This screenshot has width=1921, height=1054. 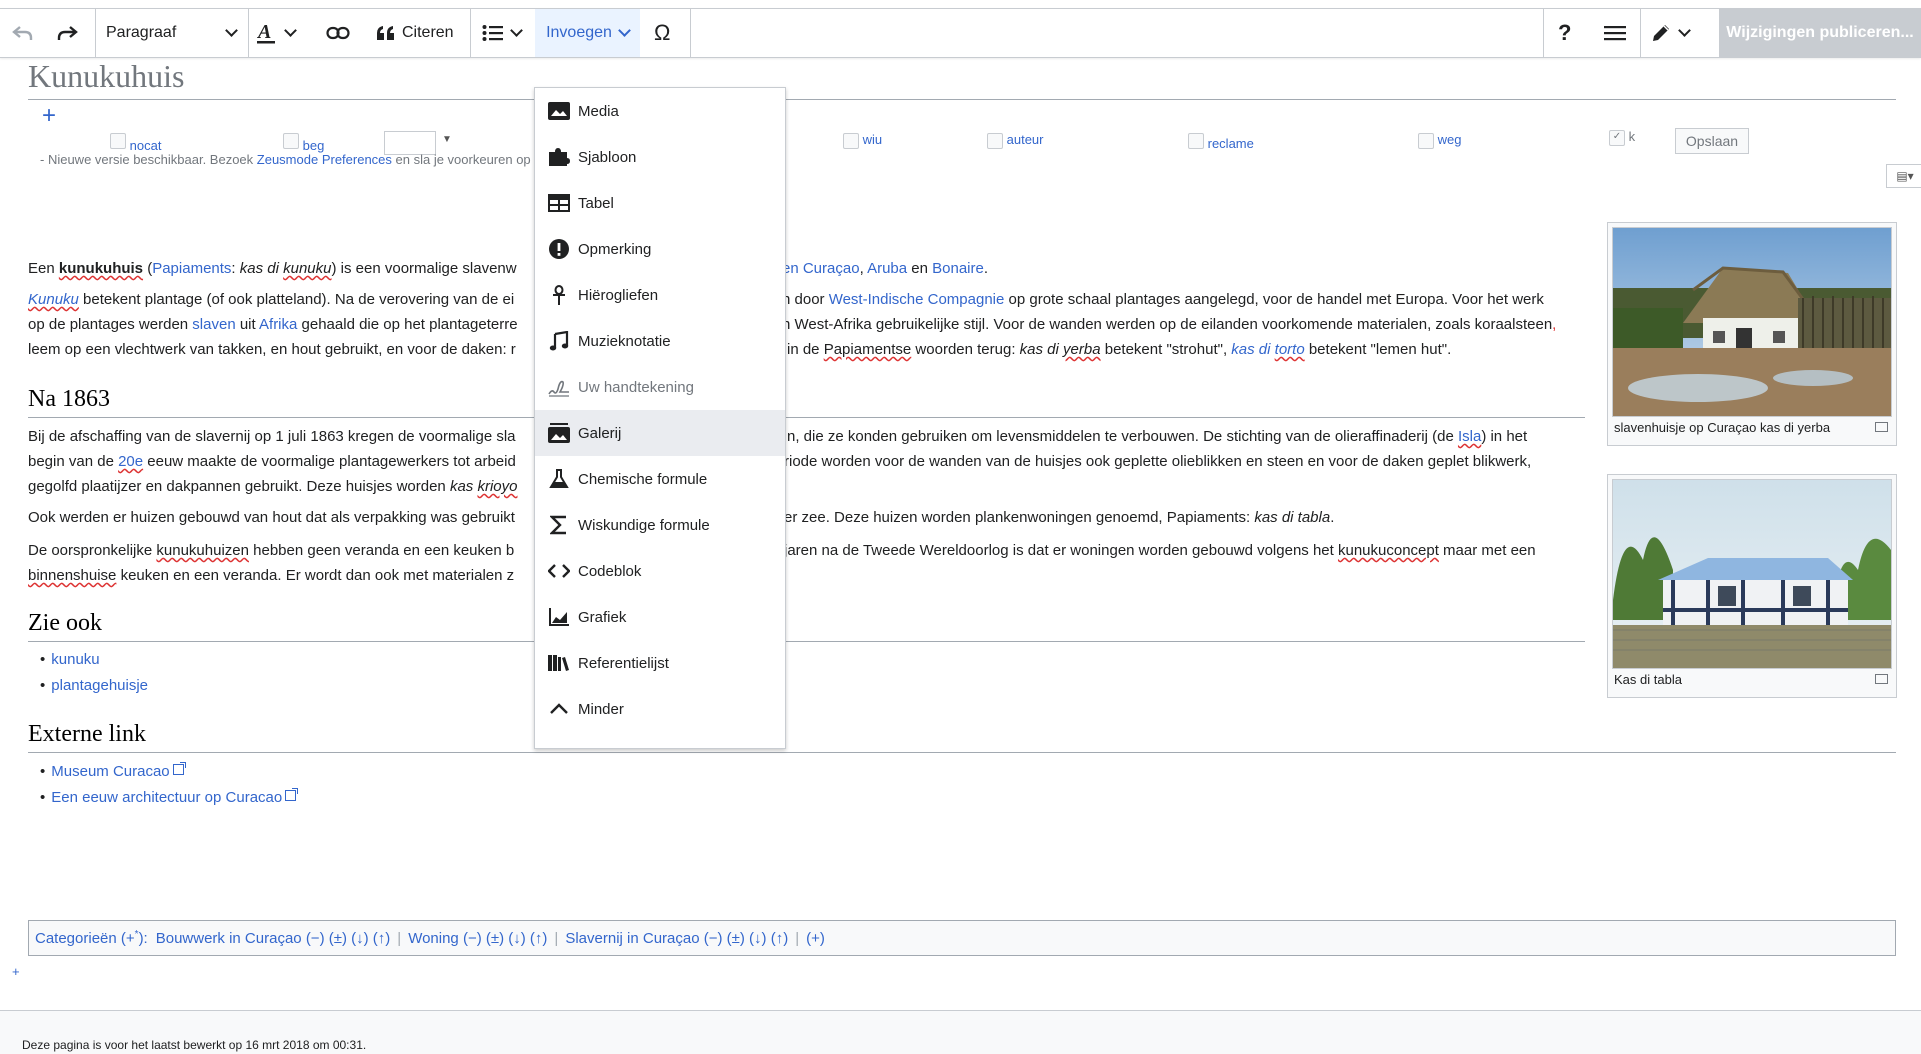 I want to click on help-button: ?, so click(x=1568, y=33).